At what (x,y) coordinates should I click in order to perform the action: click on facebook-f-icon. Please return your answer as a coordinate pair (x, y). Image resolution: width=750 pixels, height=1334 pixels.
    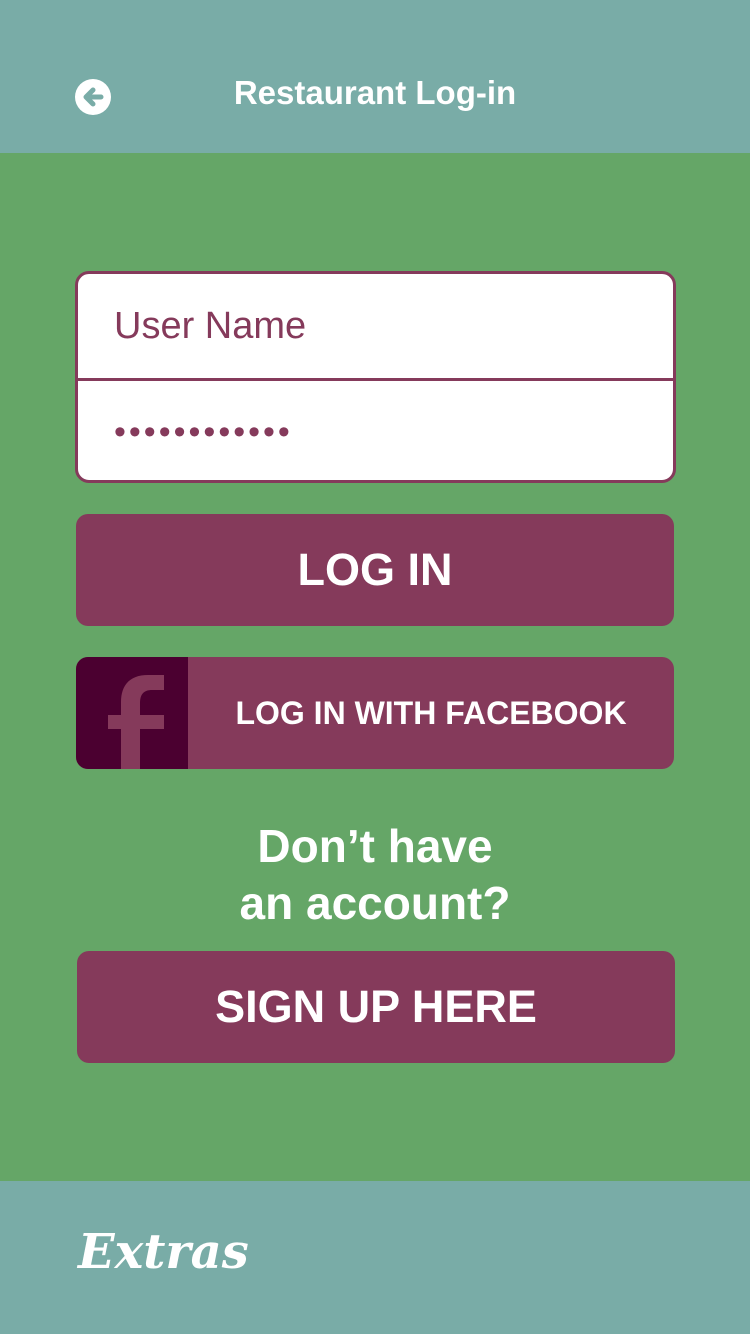
    Looking at the image, I should click on (136, 722).